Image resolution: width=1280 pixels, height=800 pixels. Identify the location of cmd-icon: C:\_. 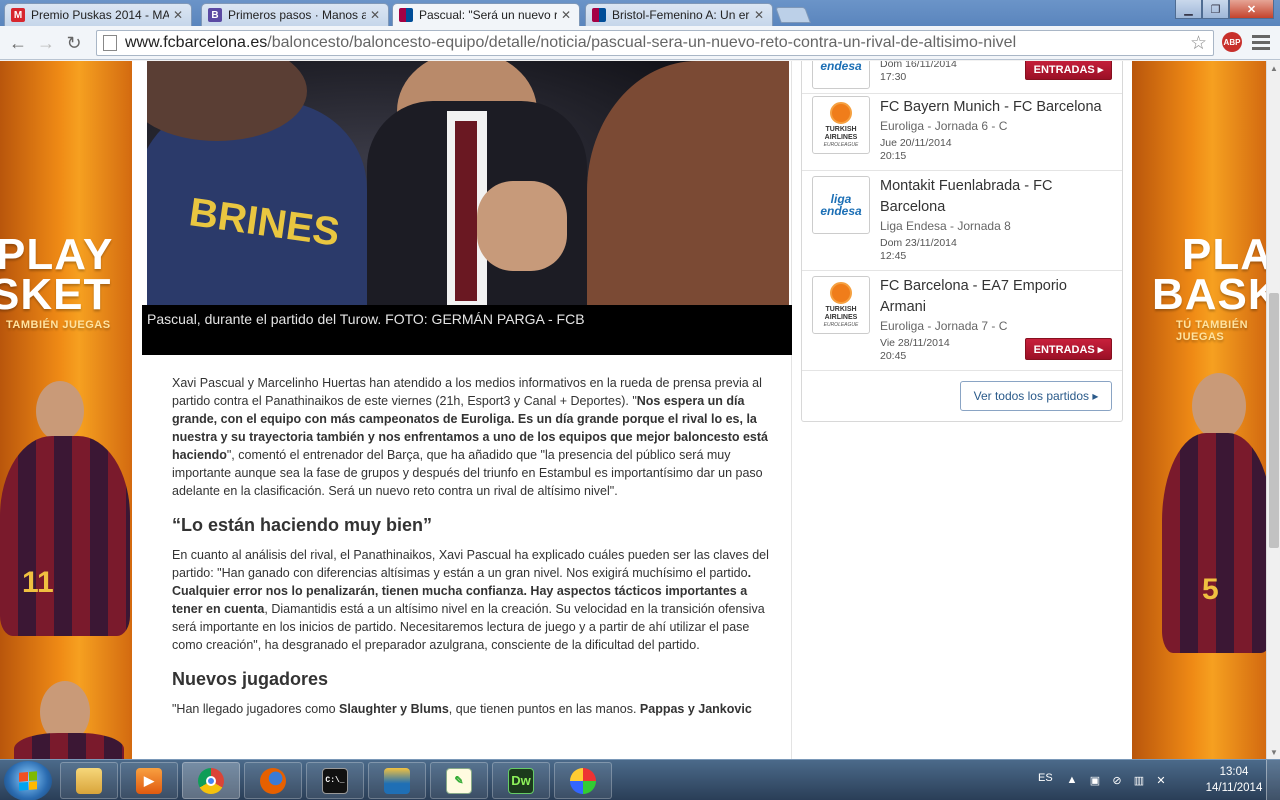
(335, 780).